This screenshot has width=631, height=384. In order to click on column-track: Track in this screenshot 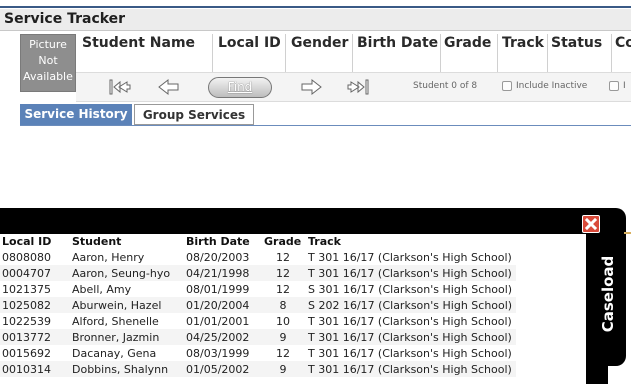, I will do `click(523, 43)`.